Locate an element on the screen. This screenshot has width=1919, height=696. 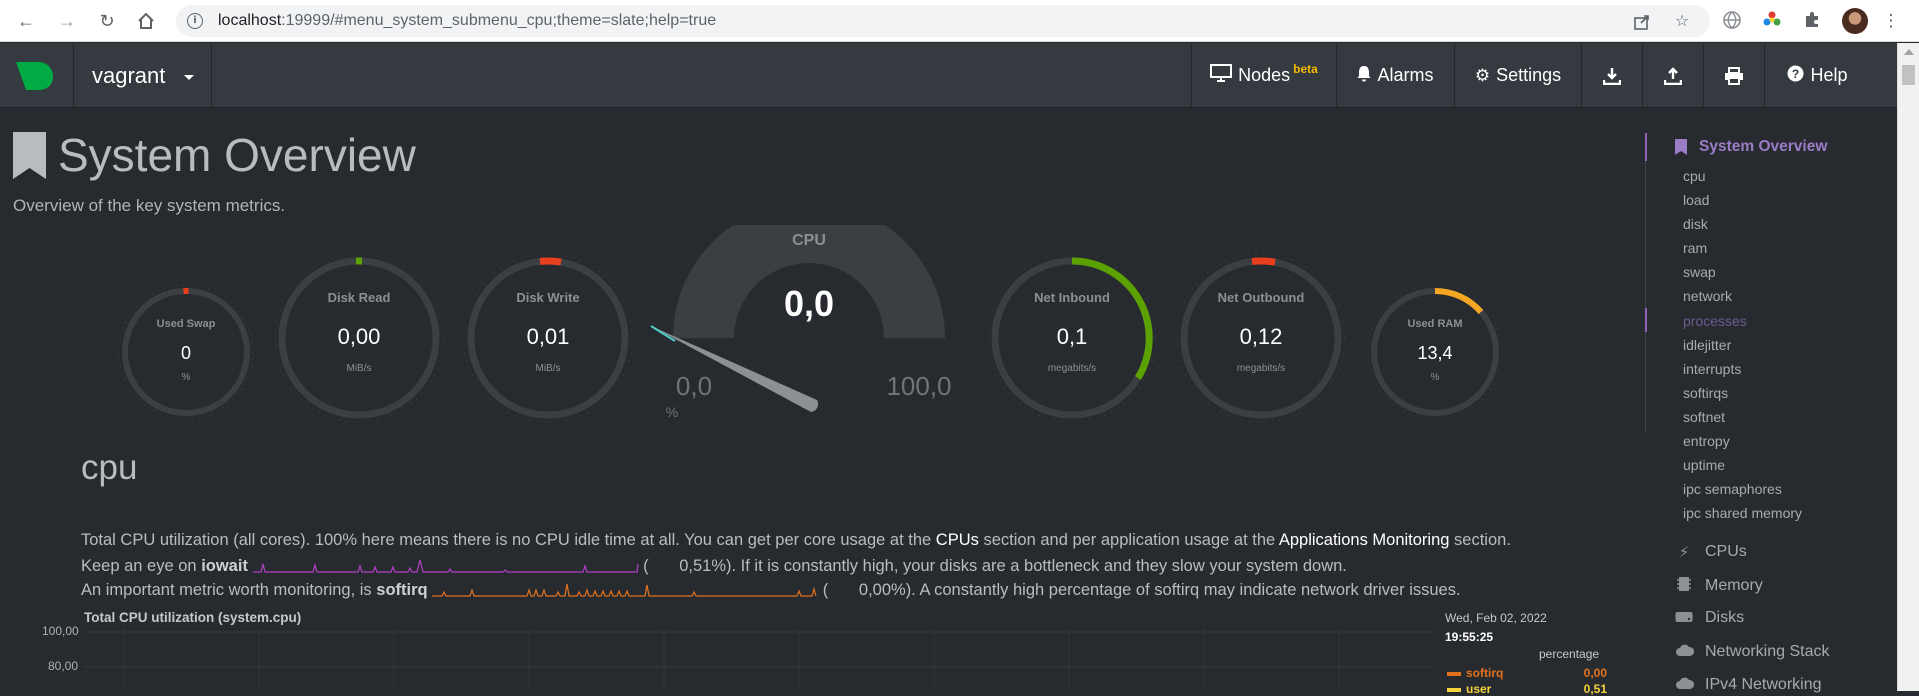
gauge-cpu: CPU 0,0 0,0 100,0 % is located at coordinates (801, 322).